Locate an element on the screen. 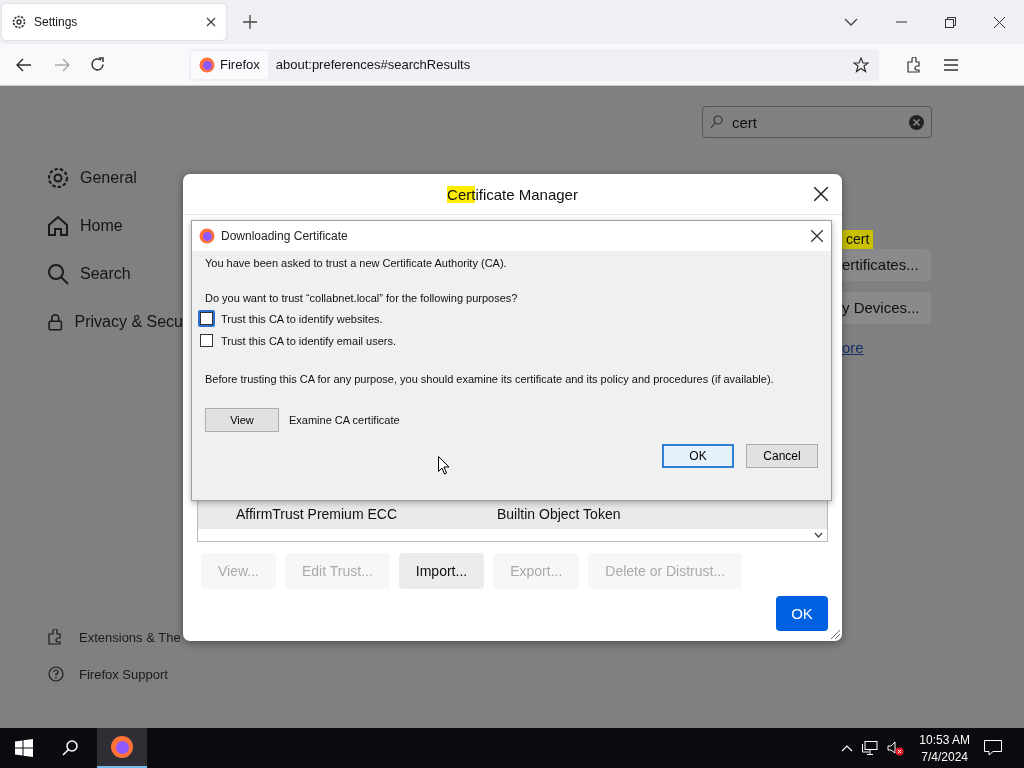  new-tab-icon is located at coordinates (250, 22).